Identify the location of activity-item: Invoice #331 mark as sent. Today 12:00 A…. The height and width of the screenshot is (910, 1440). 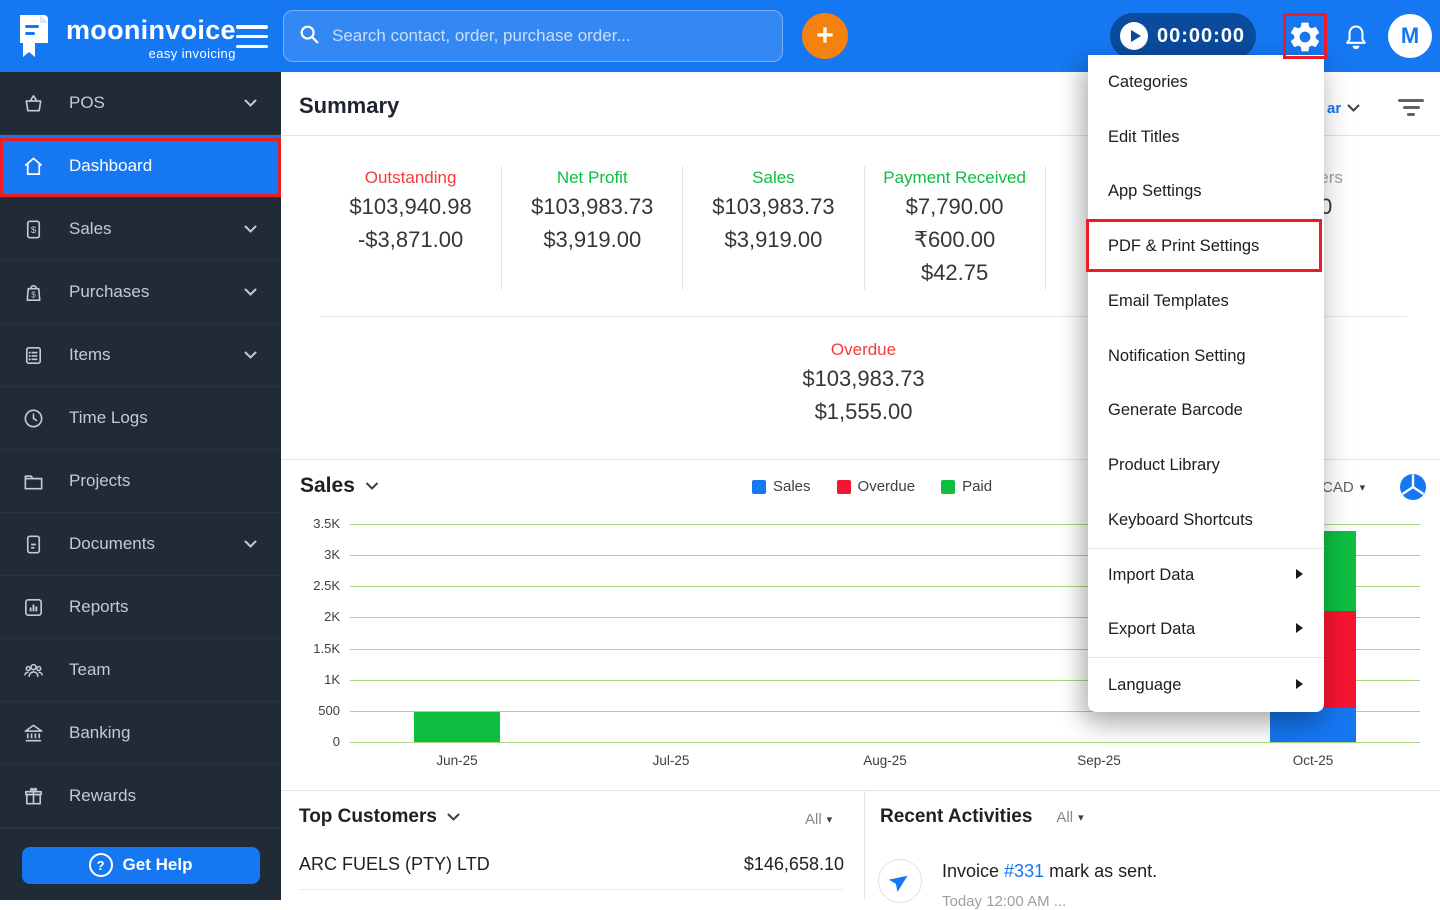
(1017, 884).